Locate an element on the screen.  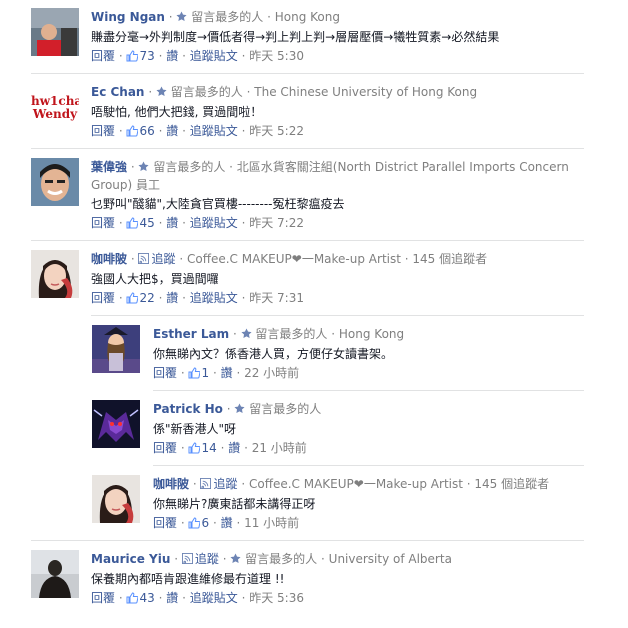
affiliation: University of Alberta is located at coordinates (390, 559).